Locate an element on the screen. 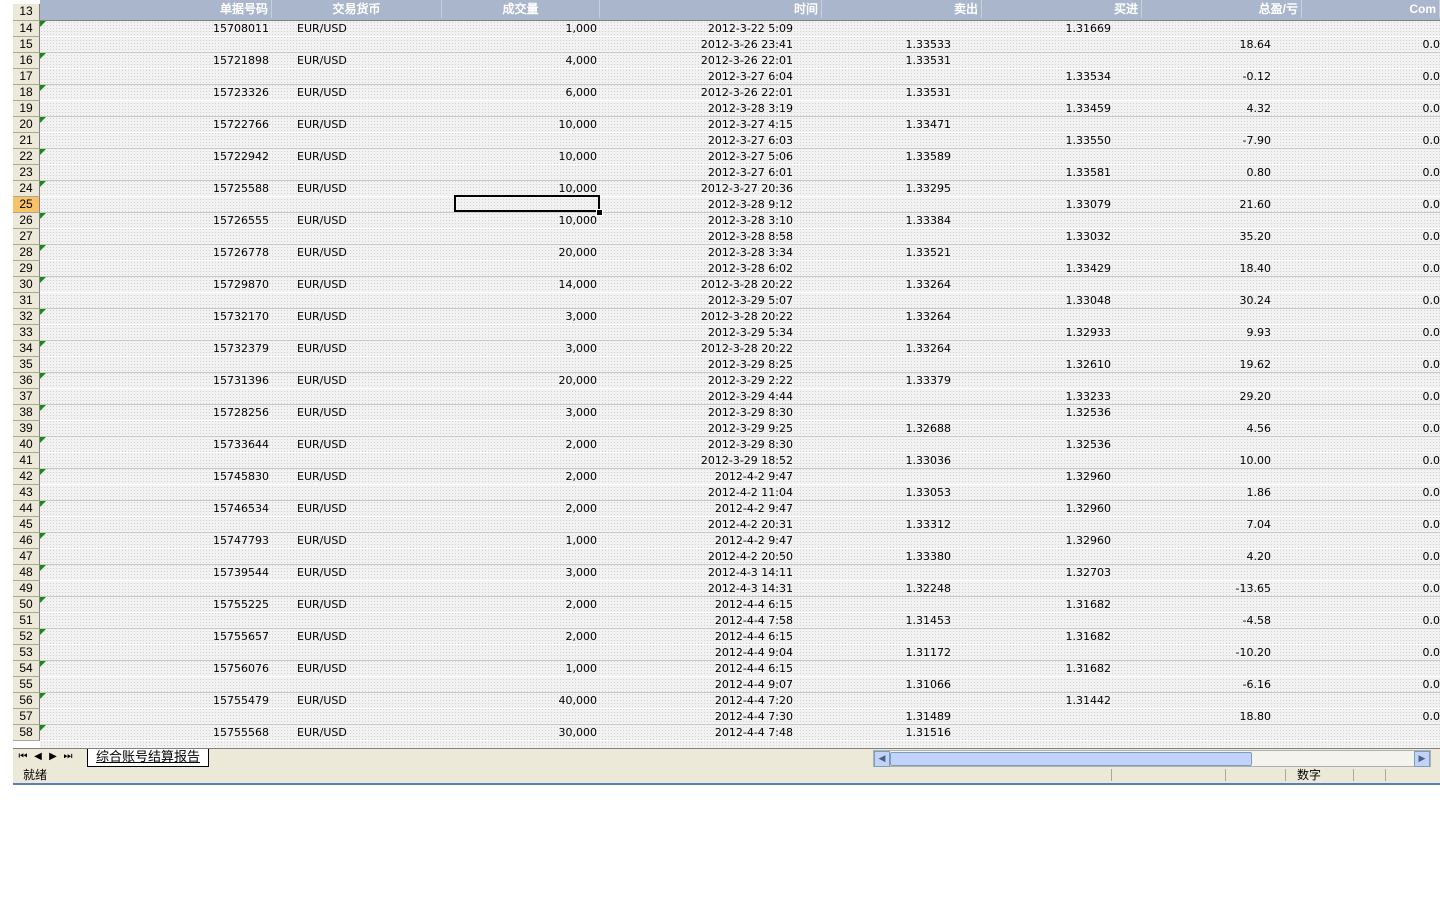 The height and width of the screenshot is (900, 1440). row-header-label: 32 is located at coordinates (26, 317).